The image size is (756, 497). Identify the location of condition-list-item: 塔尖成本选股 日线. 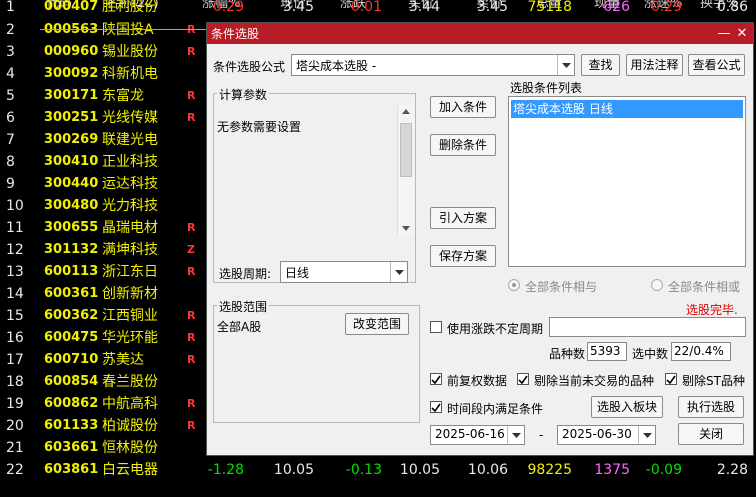
(627, 109).